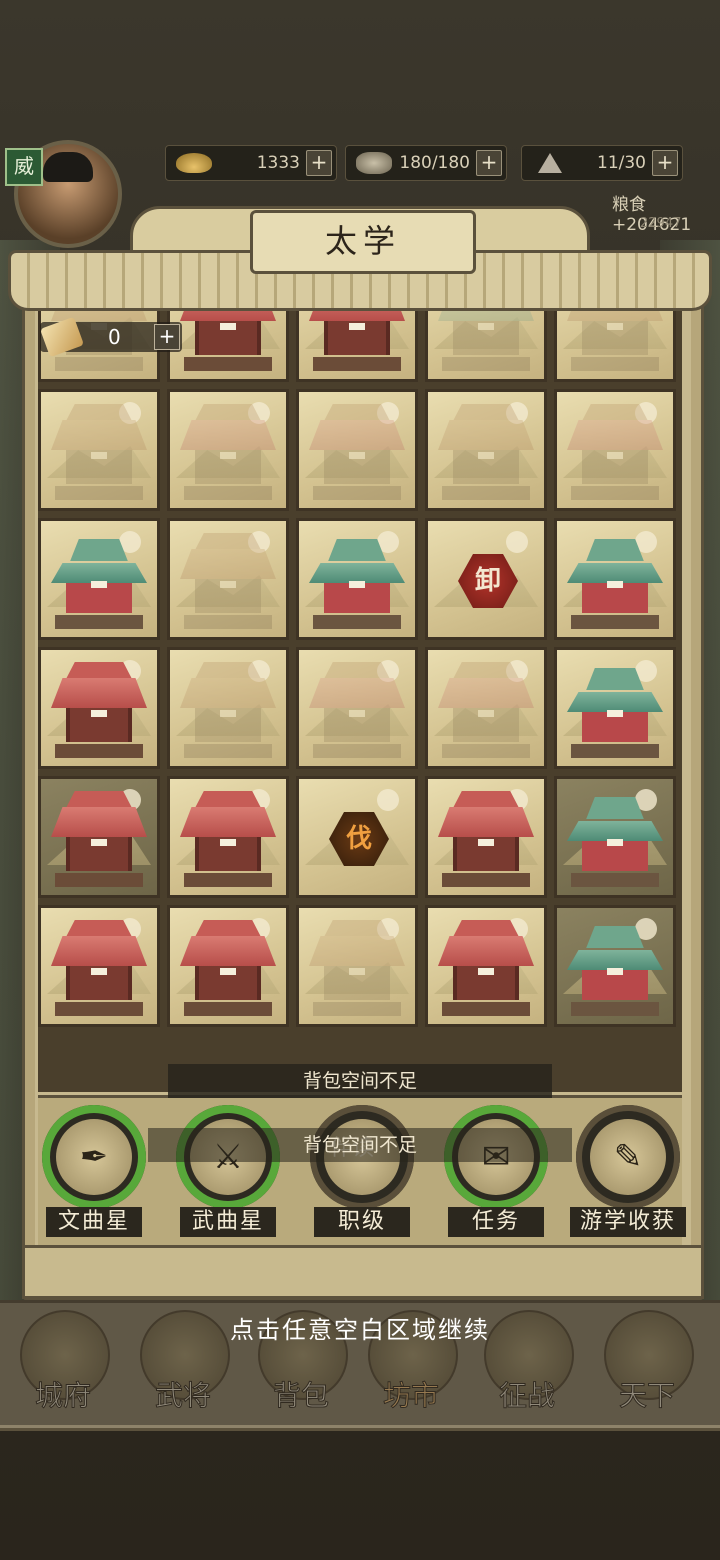 Image resolution: width=720 pixels, height=1560 pixels. Describe the element at coordinates (360, 1330) in the screenshot. I see `continue-hint: 点击任意空白区域继续` at that location.